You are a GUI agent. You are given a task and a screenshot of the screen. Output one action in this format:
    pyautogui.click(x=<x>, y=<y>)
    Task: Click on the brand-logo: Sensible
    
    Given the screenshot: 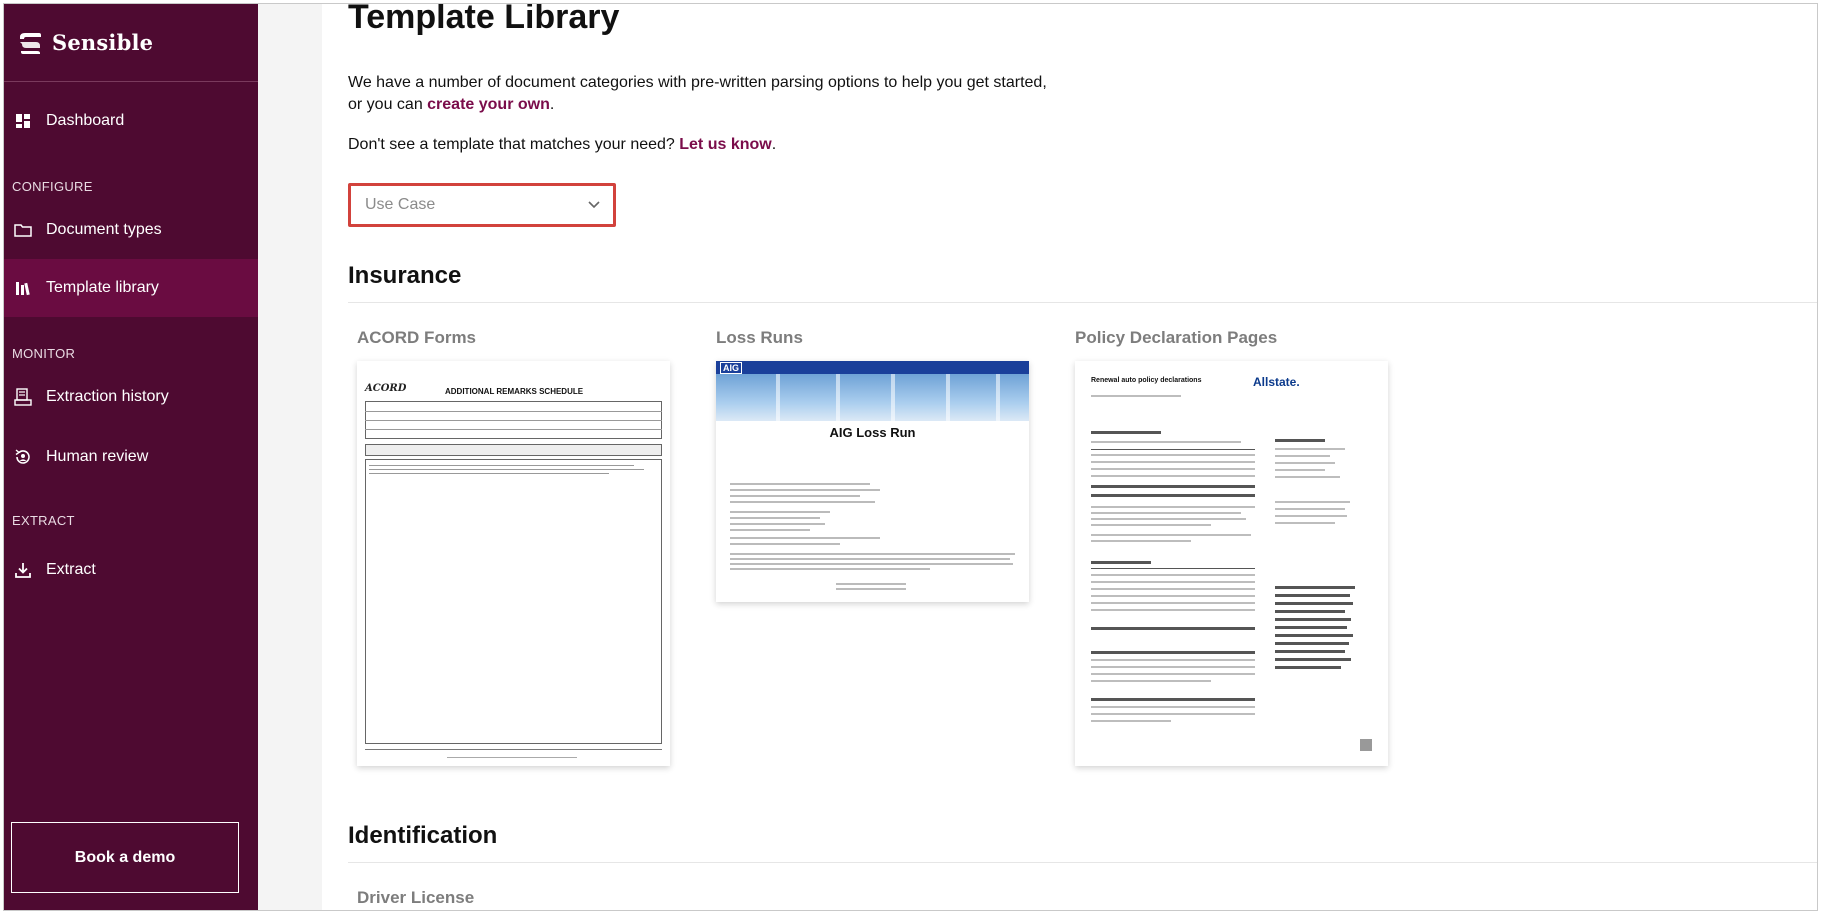 What is the action you would take?
    pyautogui.click(x=85, y=42)
    